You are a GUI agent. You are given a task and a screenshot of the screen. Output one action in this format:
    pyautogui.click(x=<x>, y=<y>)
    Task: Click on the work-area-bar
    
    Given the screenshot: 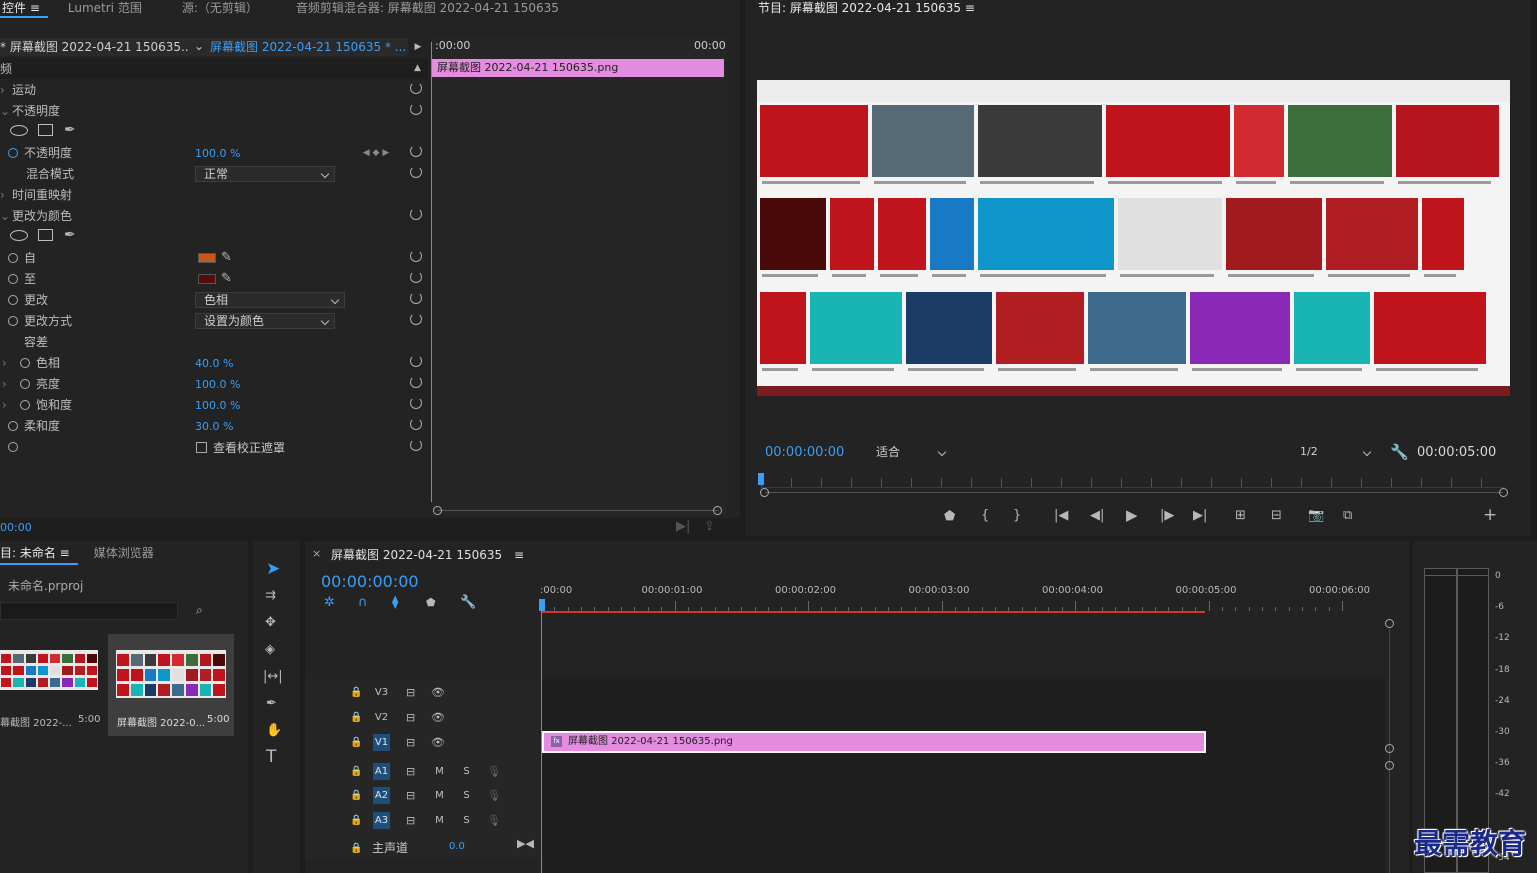 What is the action you would take?
    pyautogui.click(x=873, y=612)
    